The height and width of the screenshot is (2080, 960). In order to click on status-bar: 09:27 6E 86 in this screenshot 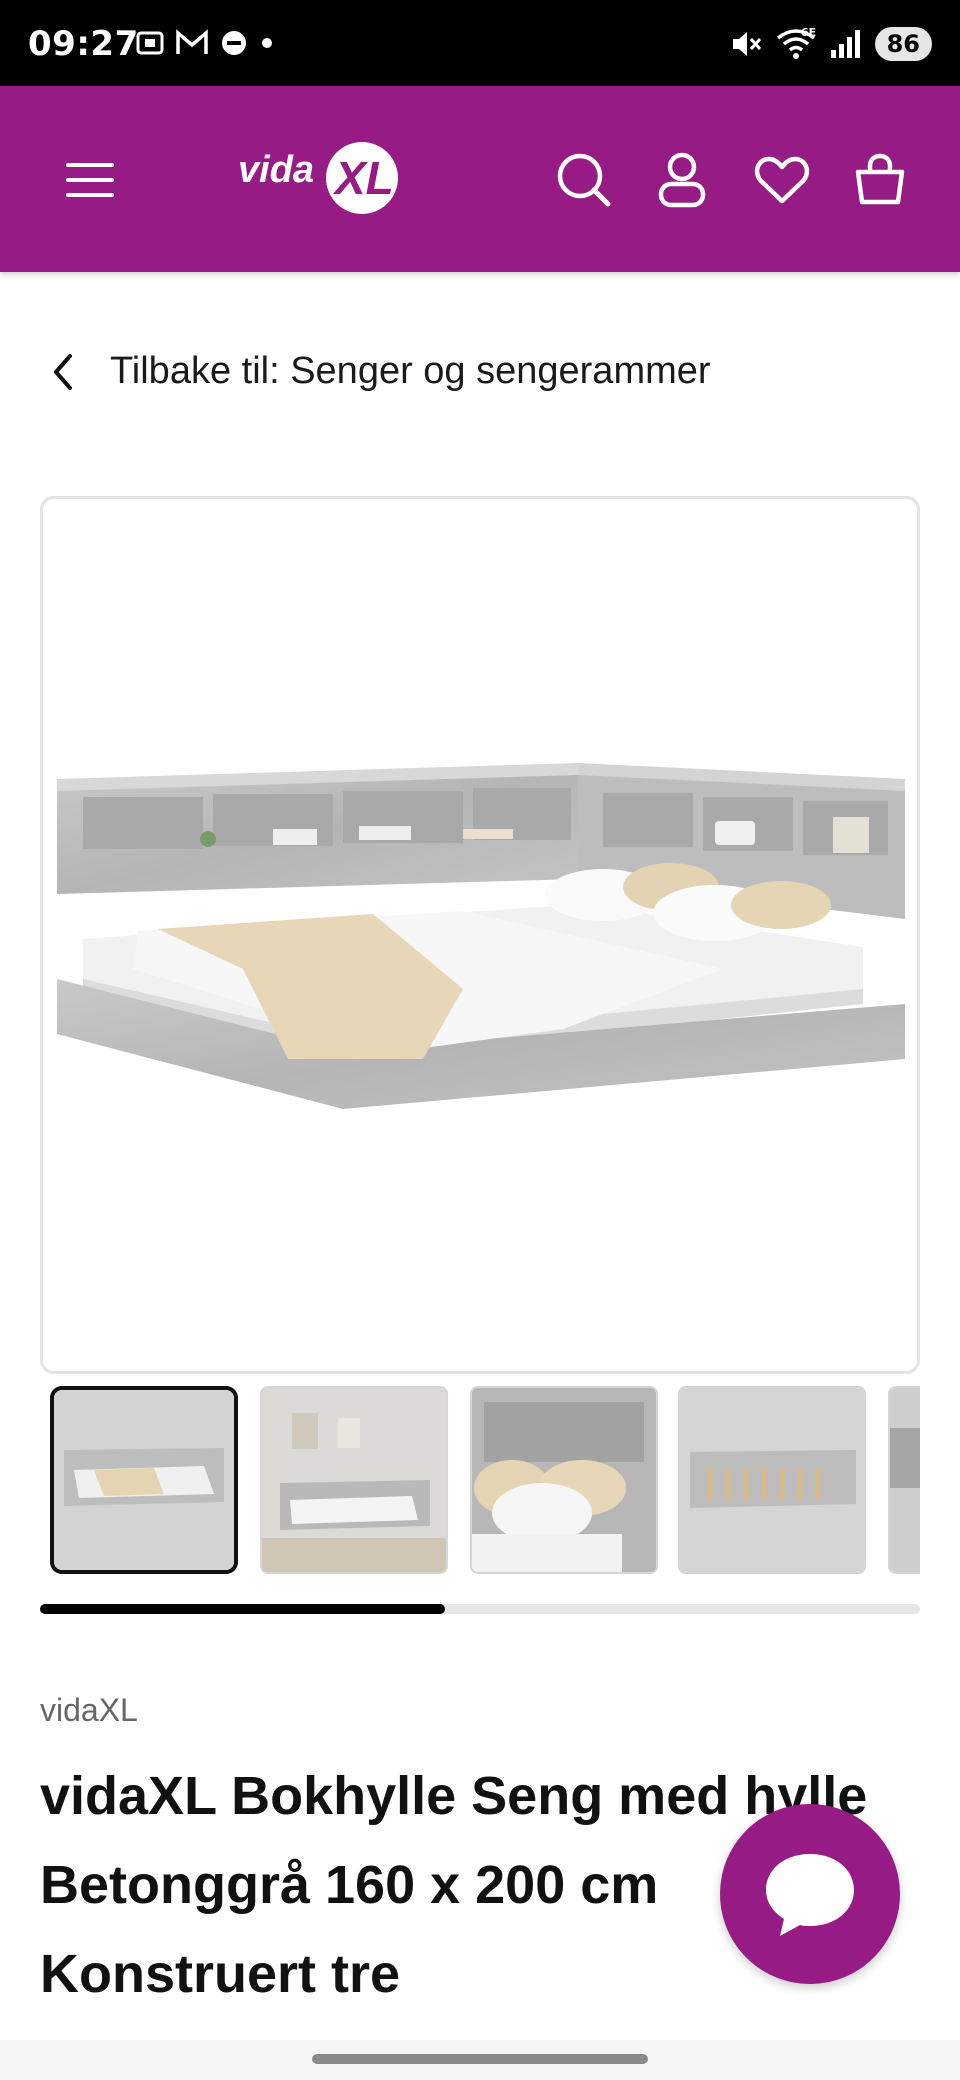, I will do `click(480, 43)`.